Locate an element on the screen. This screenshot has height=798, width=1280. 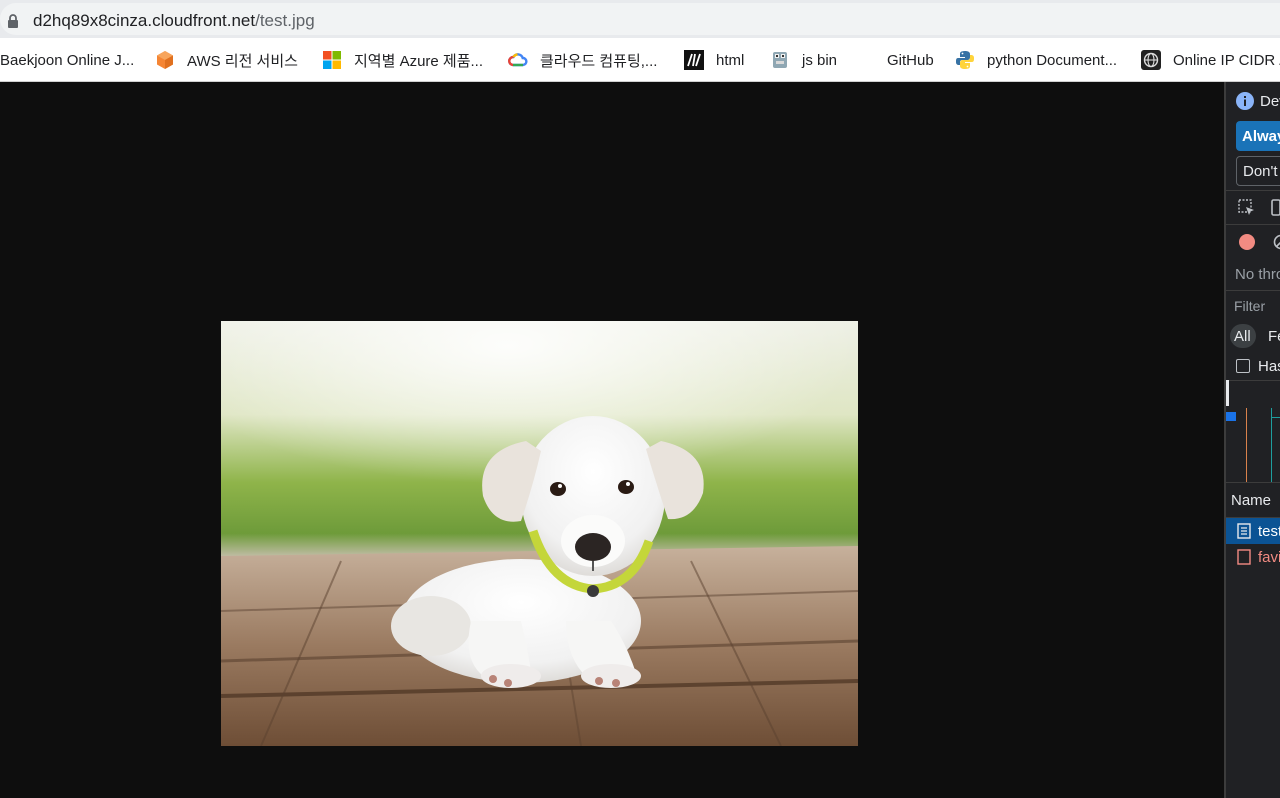
mdn-icon is located at coordinates (694, 60).